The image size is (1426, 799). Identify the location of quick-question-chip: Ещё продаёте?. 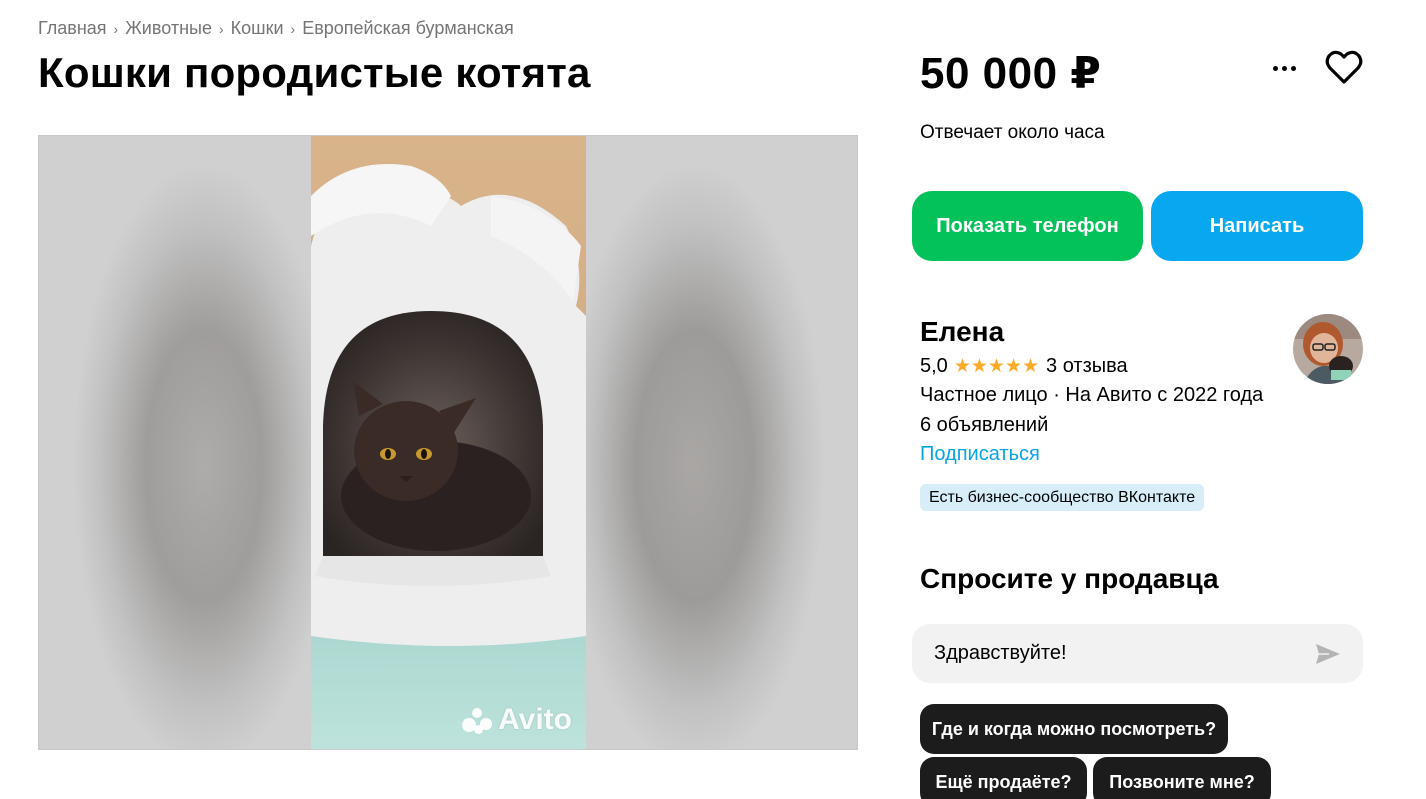
(1003, 778).